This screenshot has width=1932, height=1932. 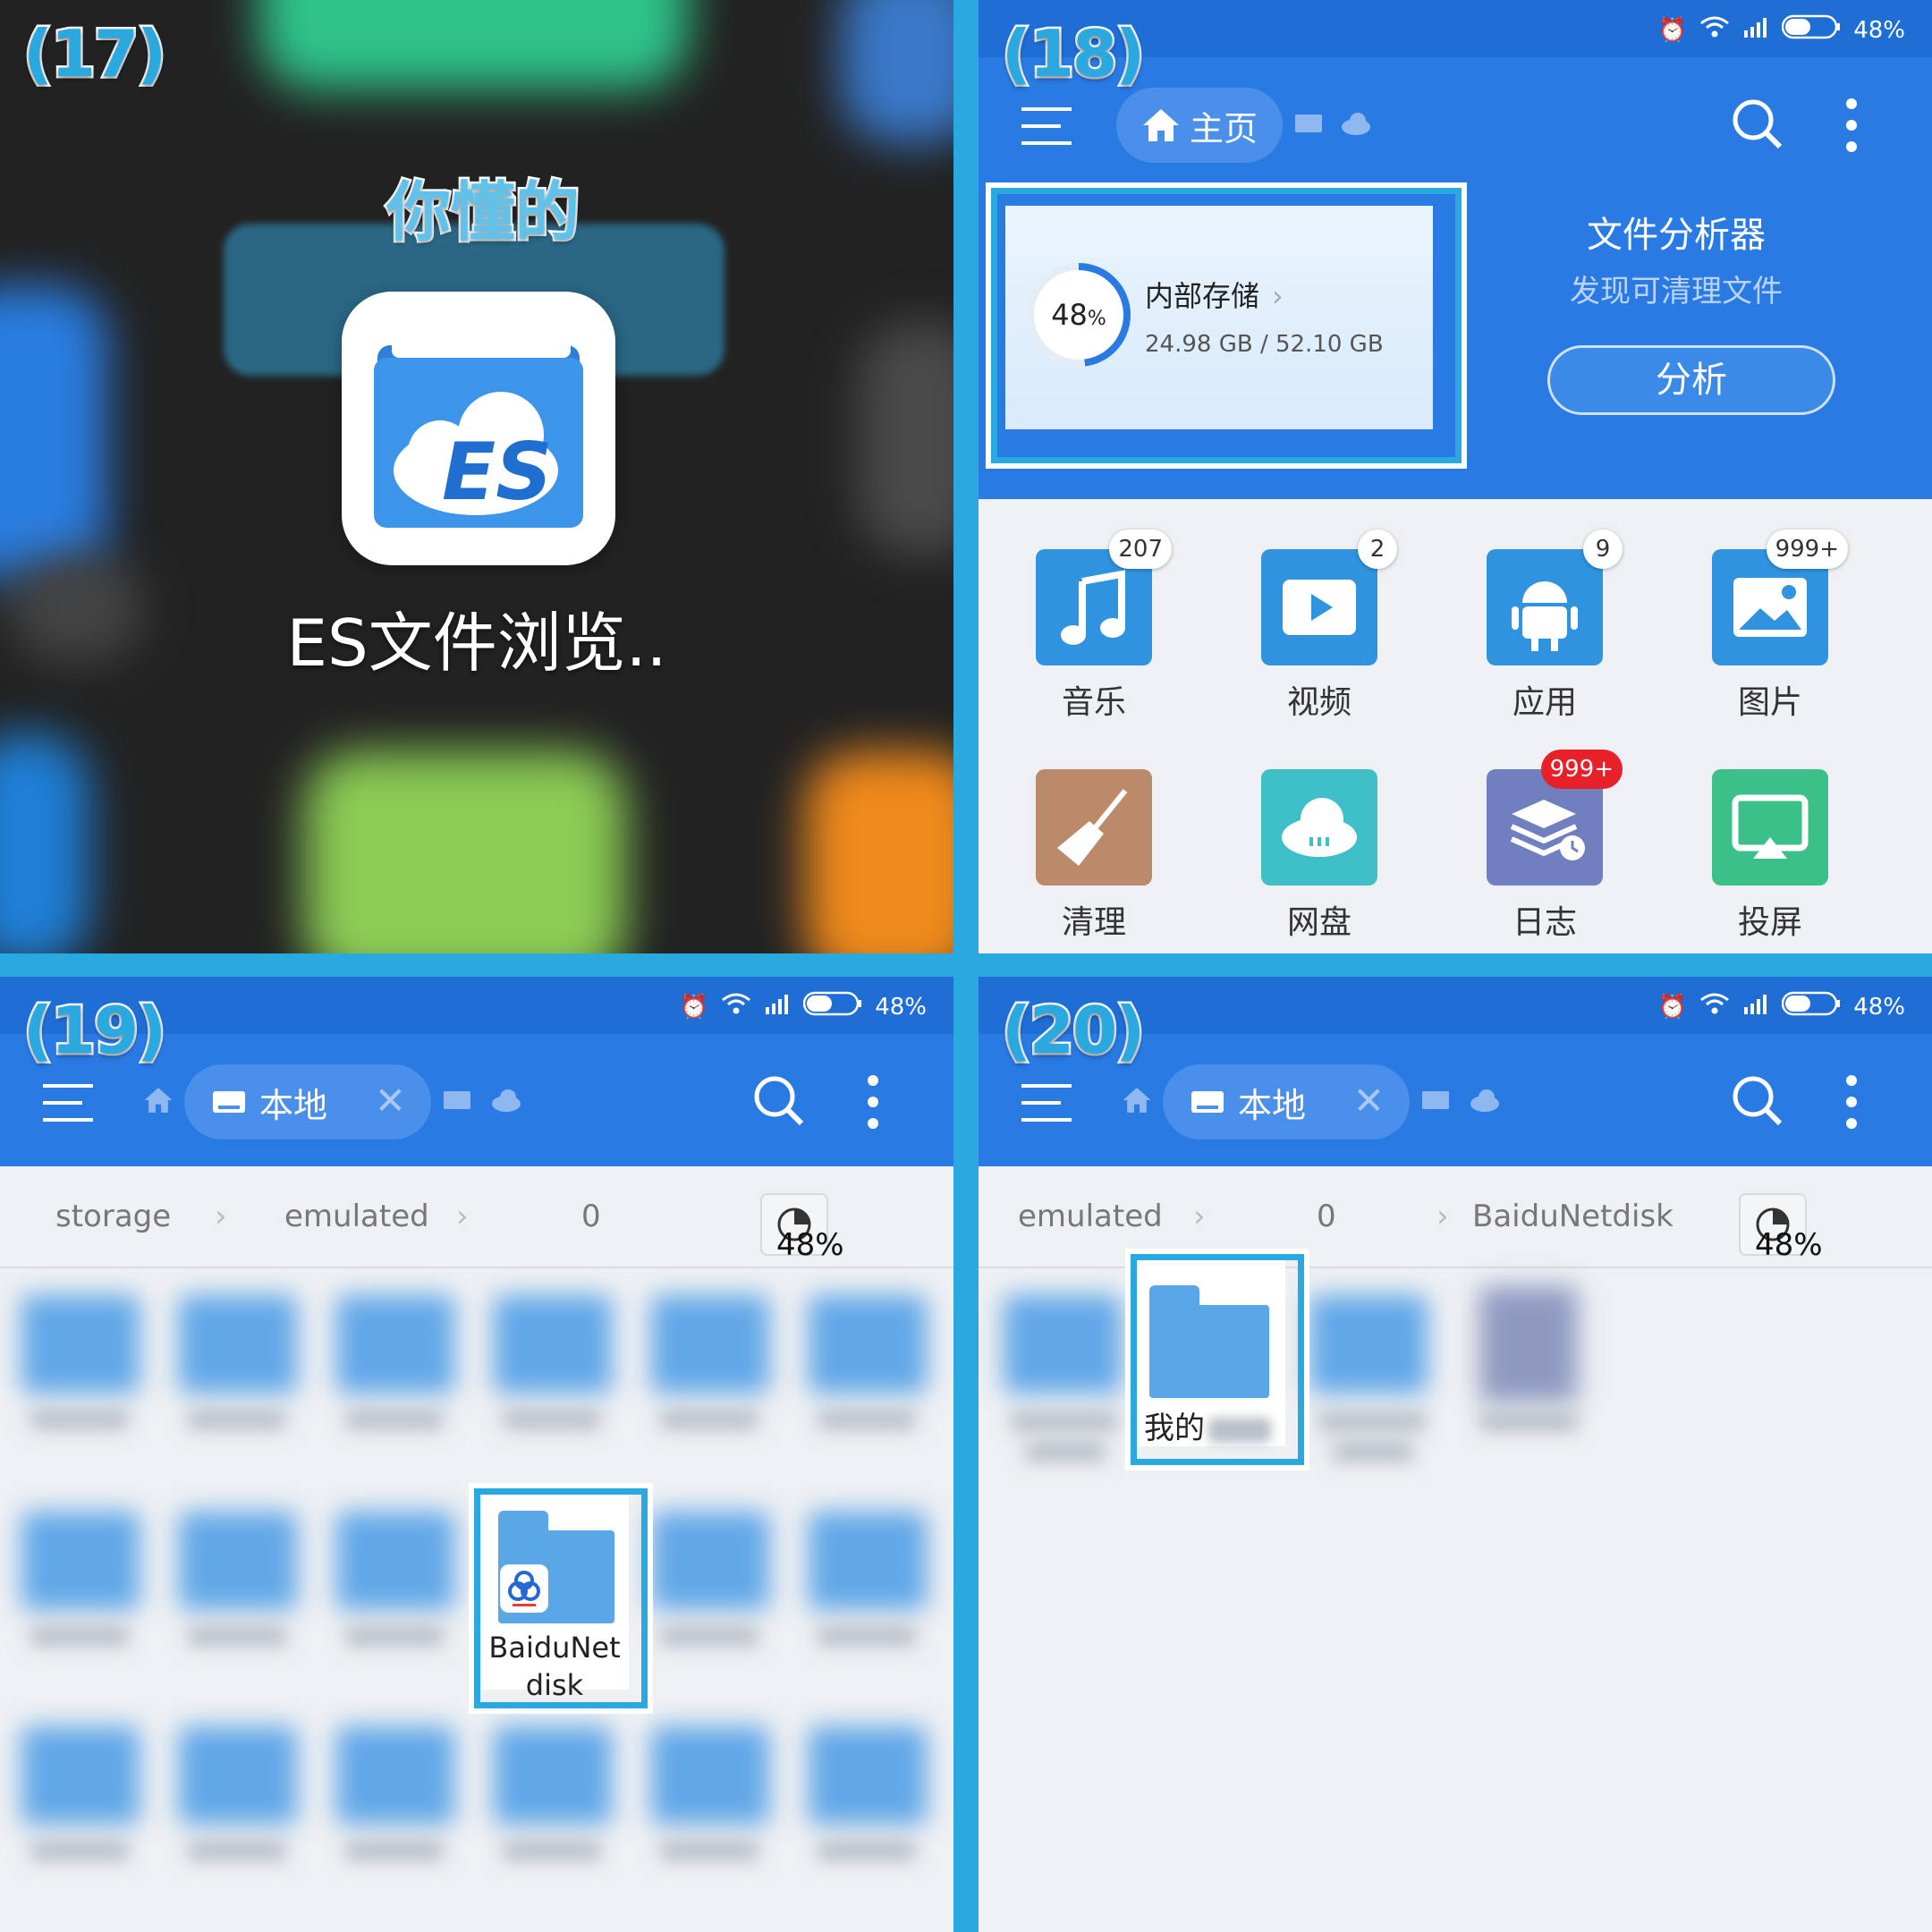 I want to click on tab-home: 主页, so click(x=1199, y=125).